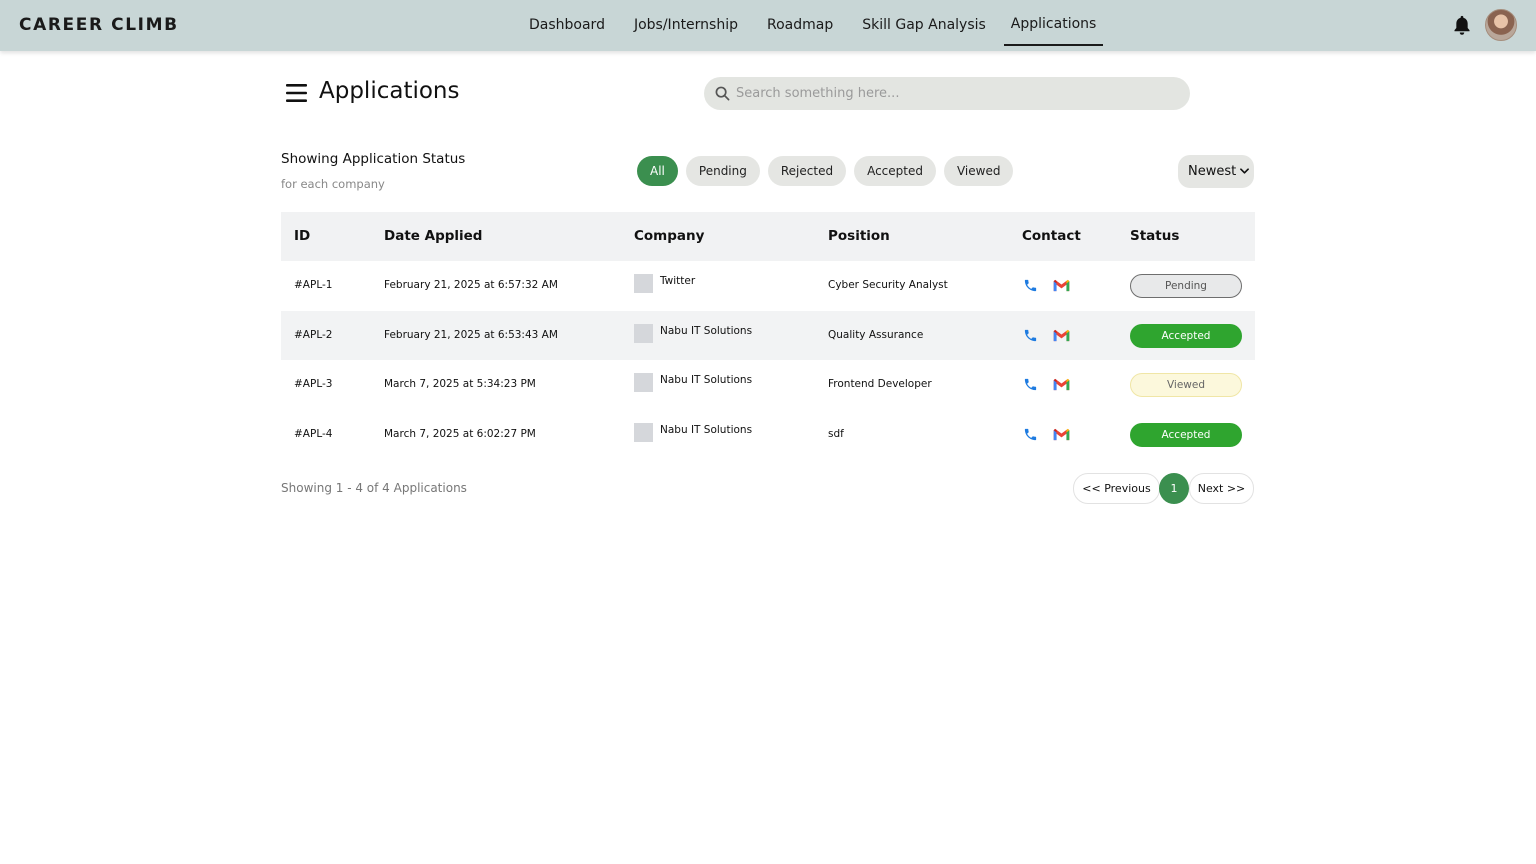 This screenshot has height=864, width=1536. I want to click on column-header-status: Status, so click(1154, 236).